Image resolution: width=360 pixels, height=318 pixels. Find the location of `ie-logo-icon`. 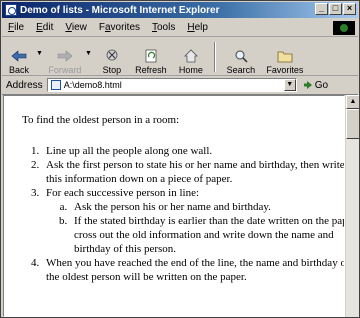

ie-logo-icon is located at coordinates (344, 28).